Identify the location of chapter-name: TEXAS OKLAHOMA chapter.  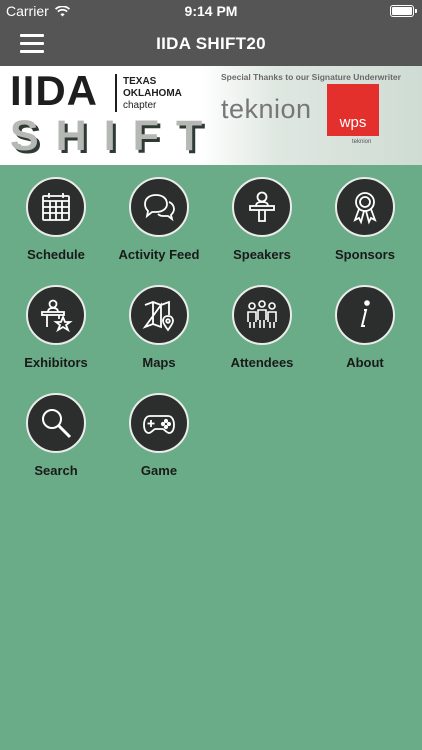
(152, 94).